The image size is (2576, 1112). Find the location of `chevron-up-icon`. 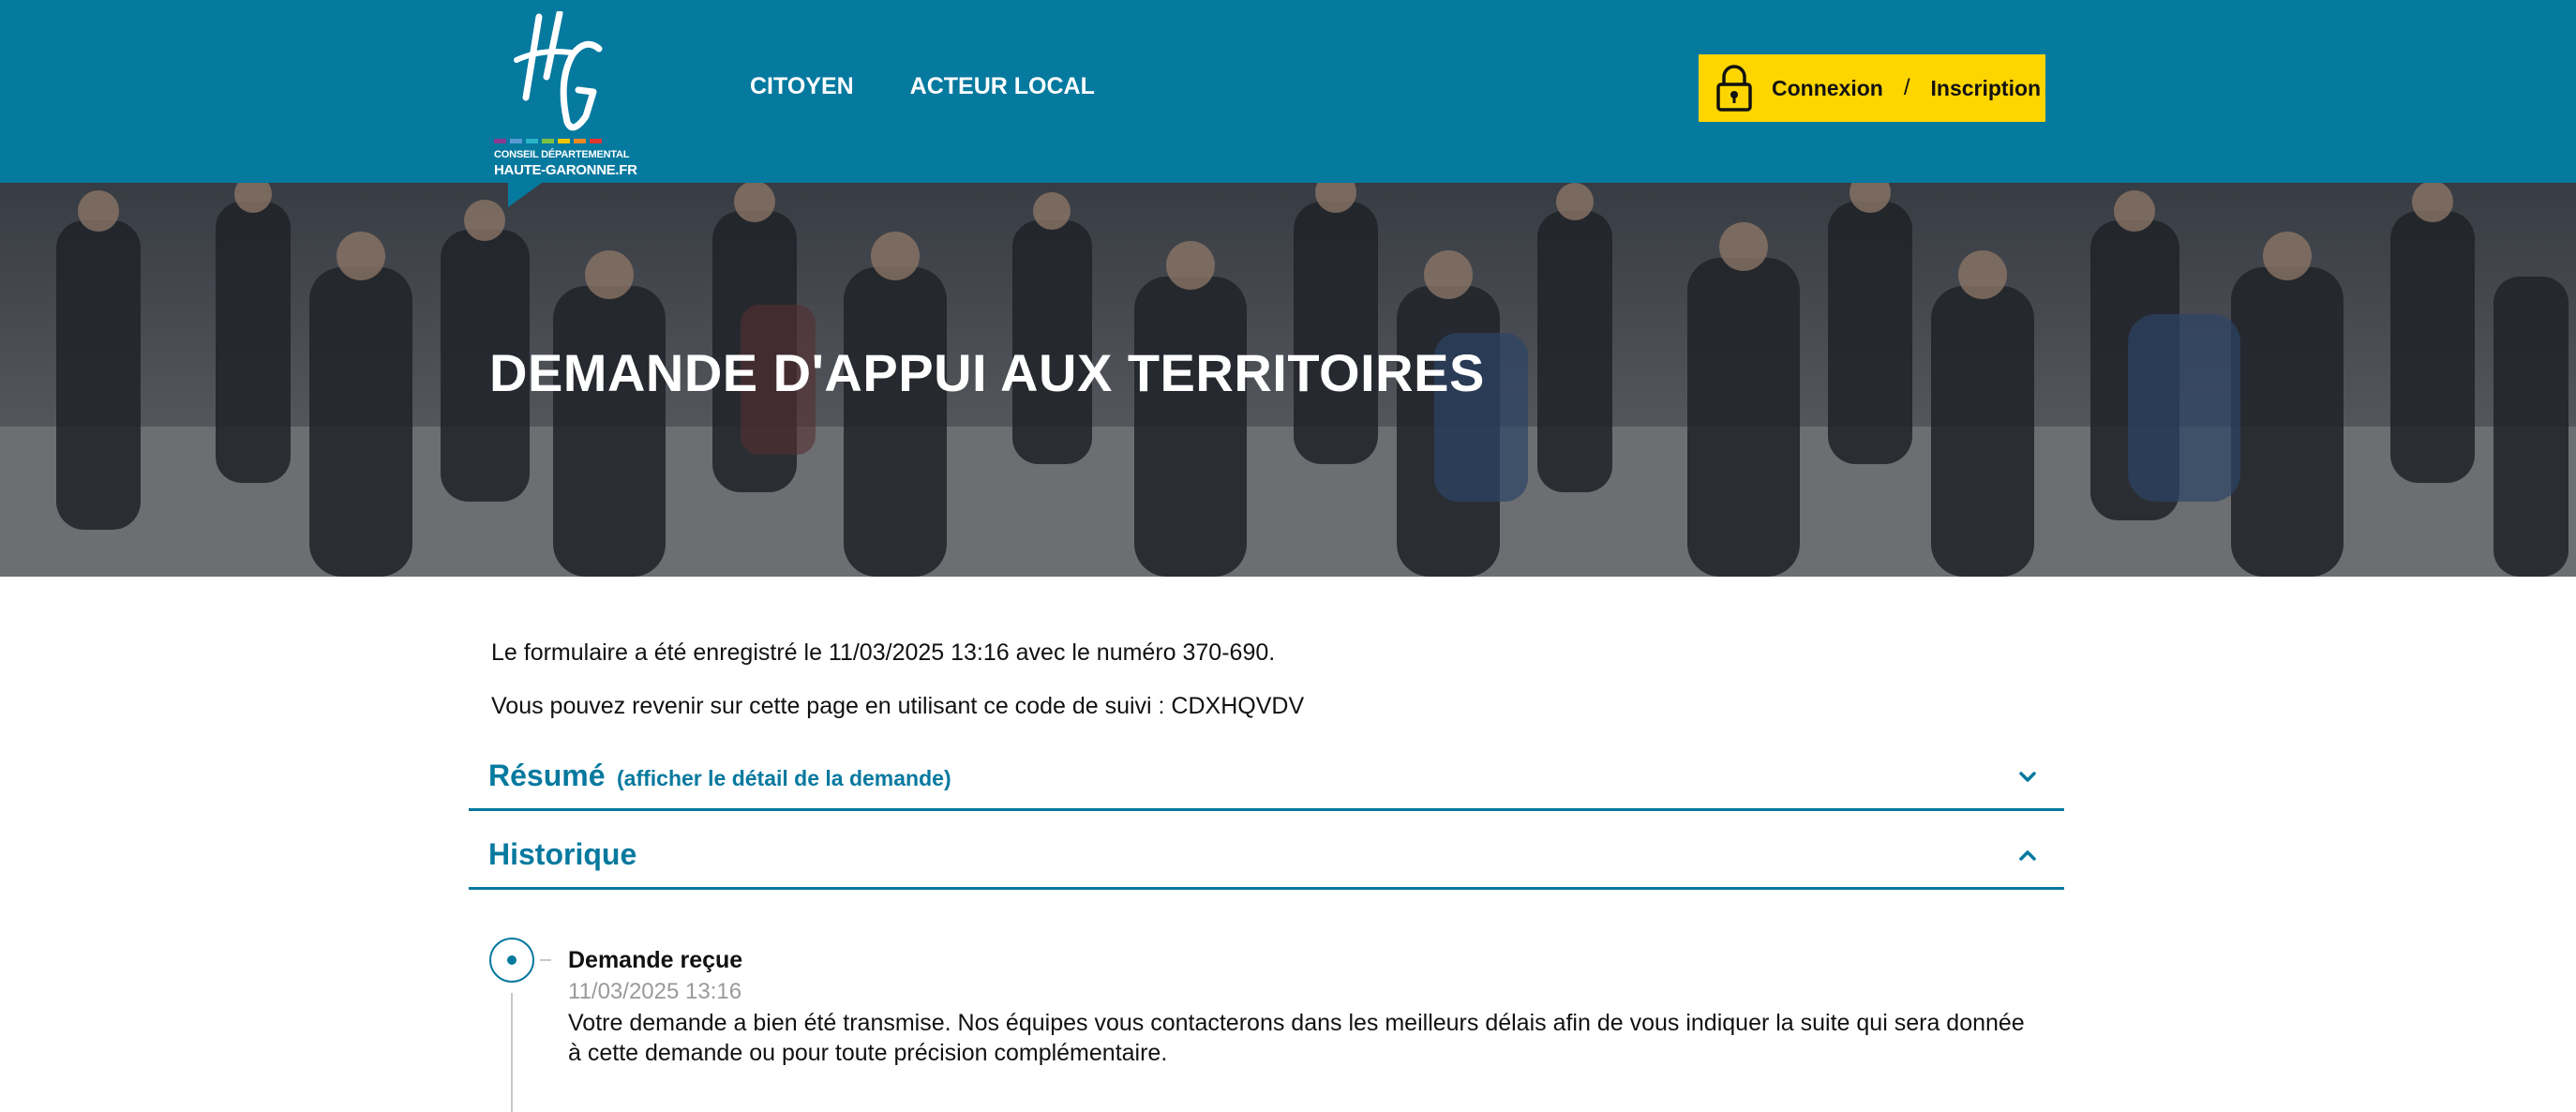

chevron-up-icon is located at coordinates (2028, 855).